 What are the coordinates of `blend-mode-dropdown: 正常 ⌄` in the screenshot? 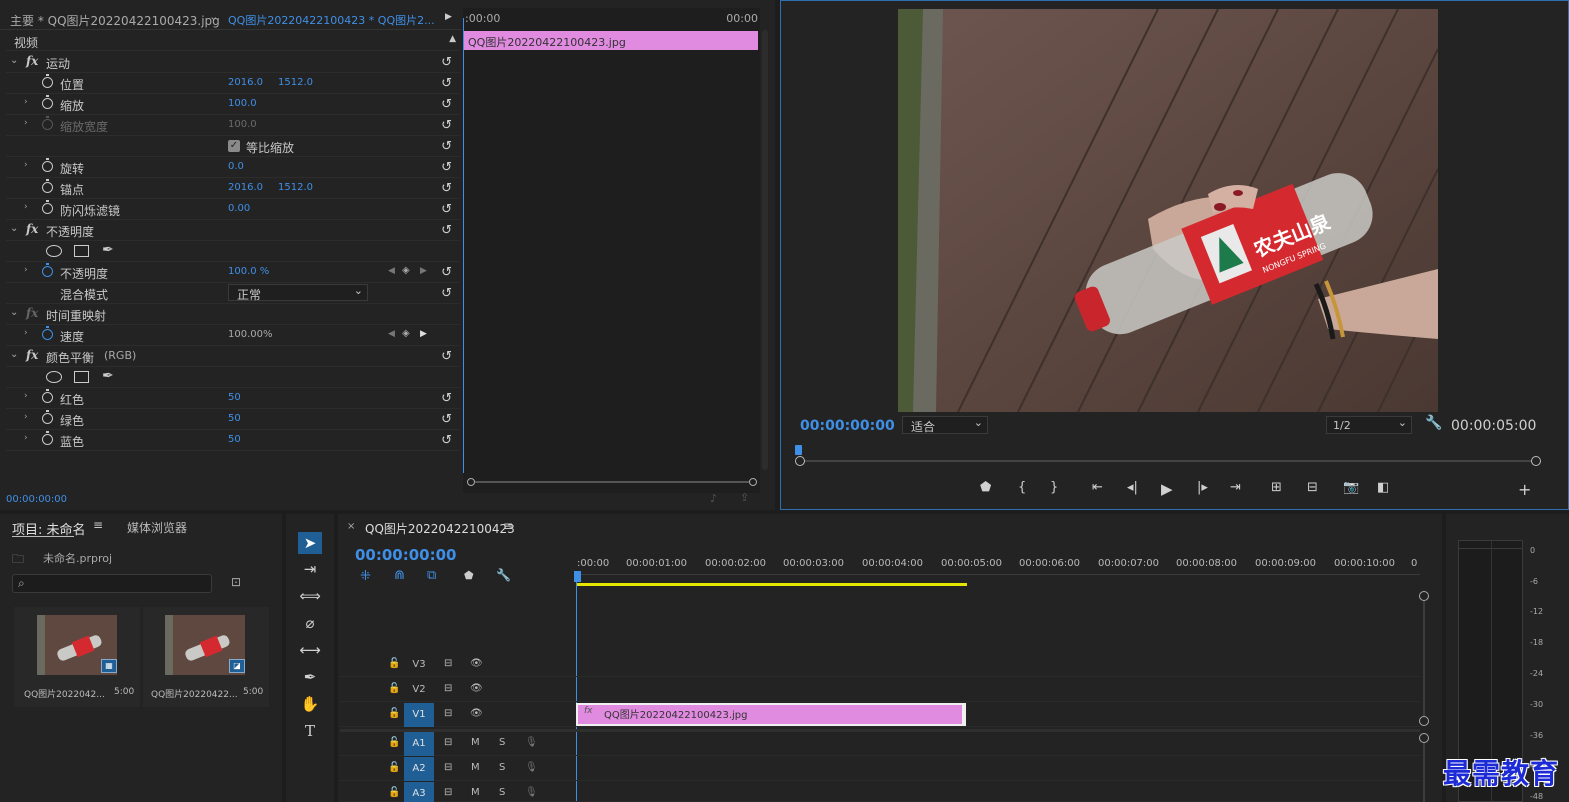 It's located at (298, 293).